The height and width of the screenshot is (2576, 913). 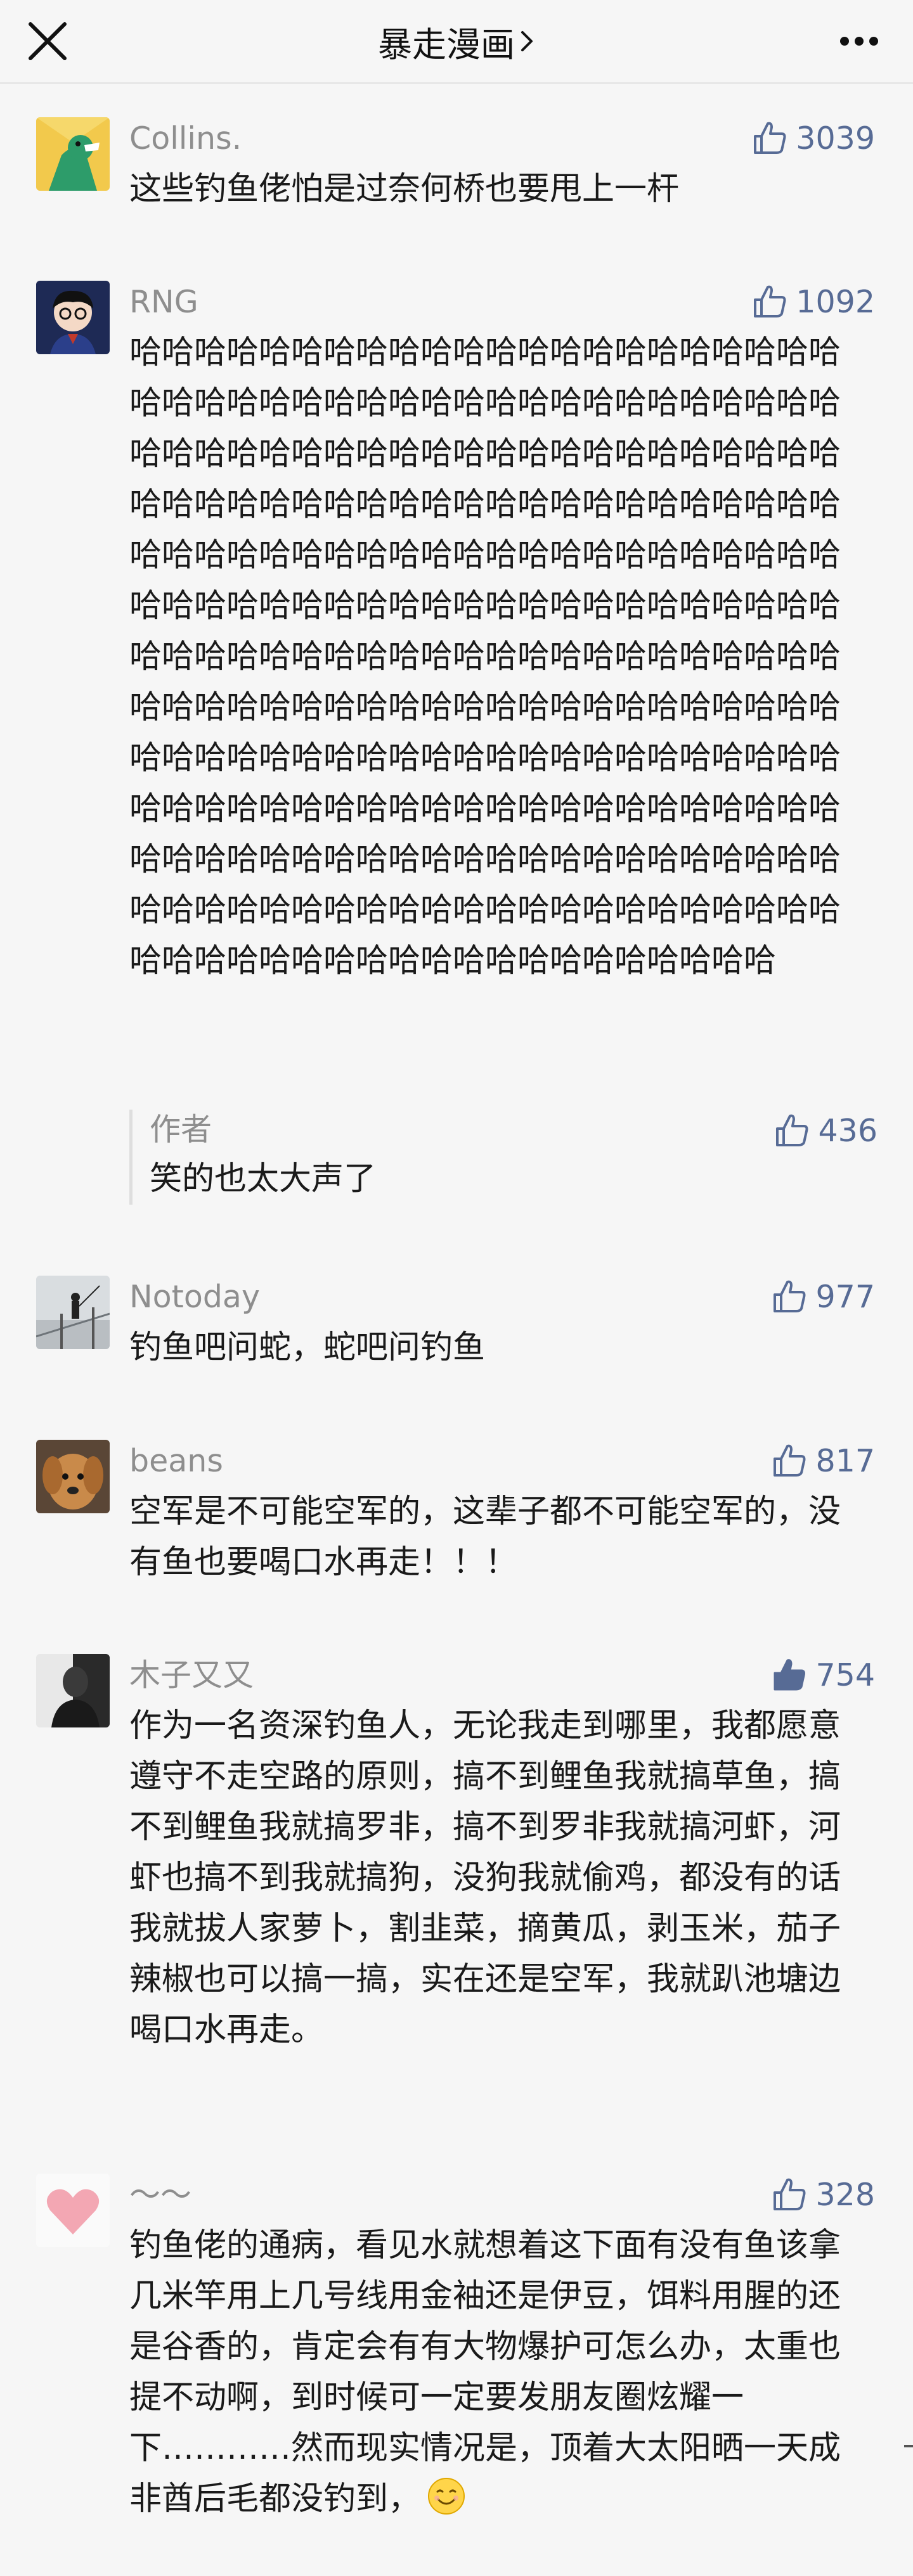 I want to click on comment-nickname: beans, so click(x=176, y=1461).